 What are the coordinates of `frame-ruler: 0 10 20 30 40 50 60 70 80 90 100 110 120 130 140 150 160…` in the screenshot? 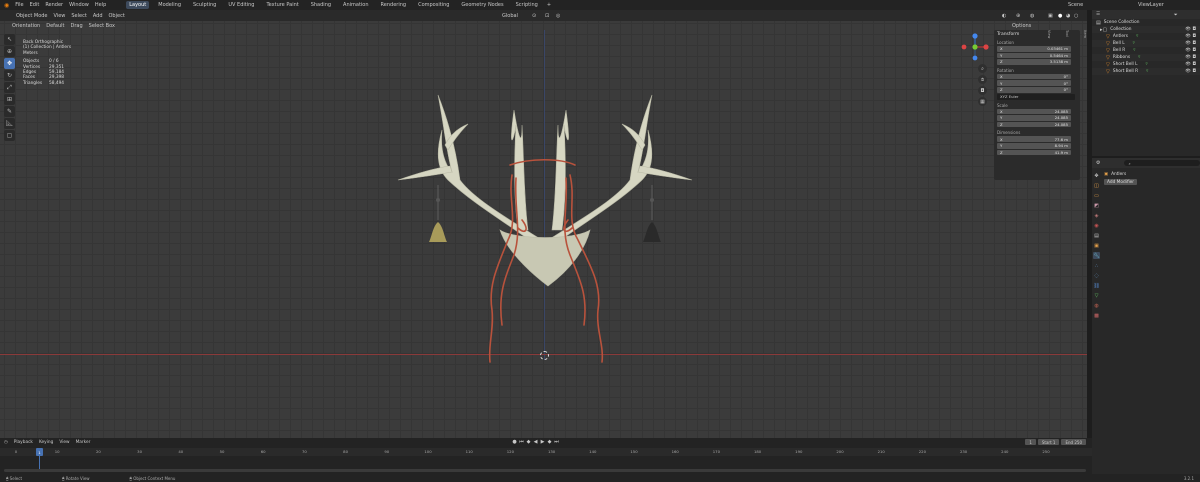 It's located at (546, 452).